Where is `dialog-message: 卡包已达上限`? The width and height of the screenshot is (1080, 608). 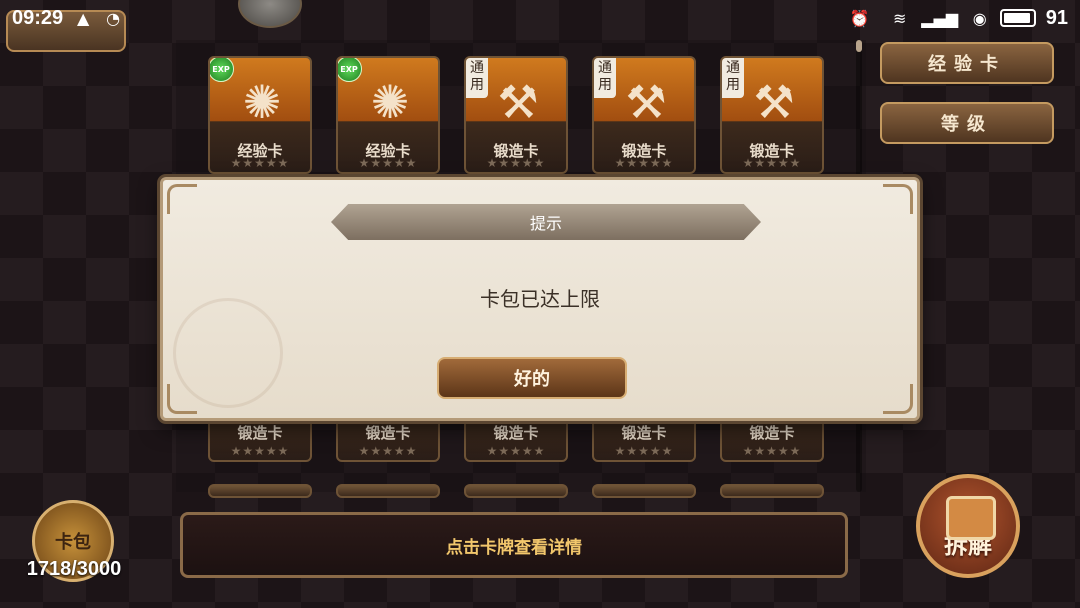 dialog-message: 卡包已达上限 is located at coordinates (540, 299).